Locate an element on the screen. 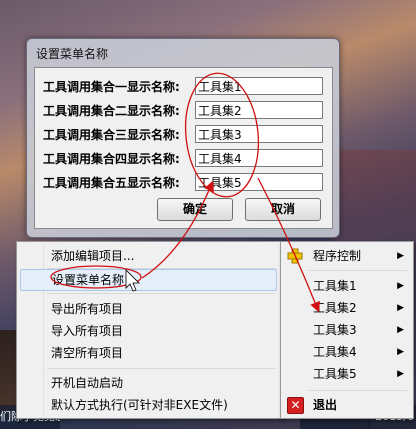  field-label-2: 工具调用集合二显示名称: is located at coordinates (111, 110).